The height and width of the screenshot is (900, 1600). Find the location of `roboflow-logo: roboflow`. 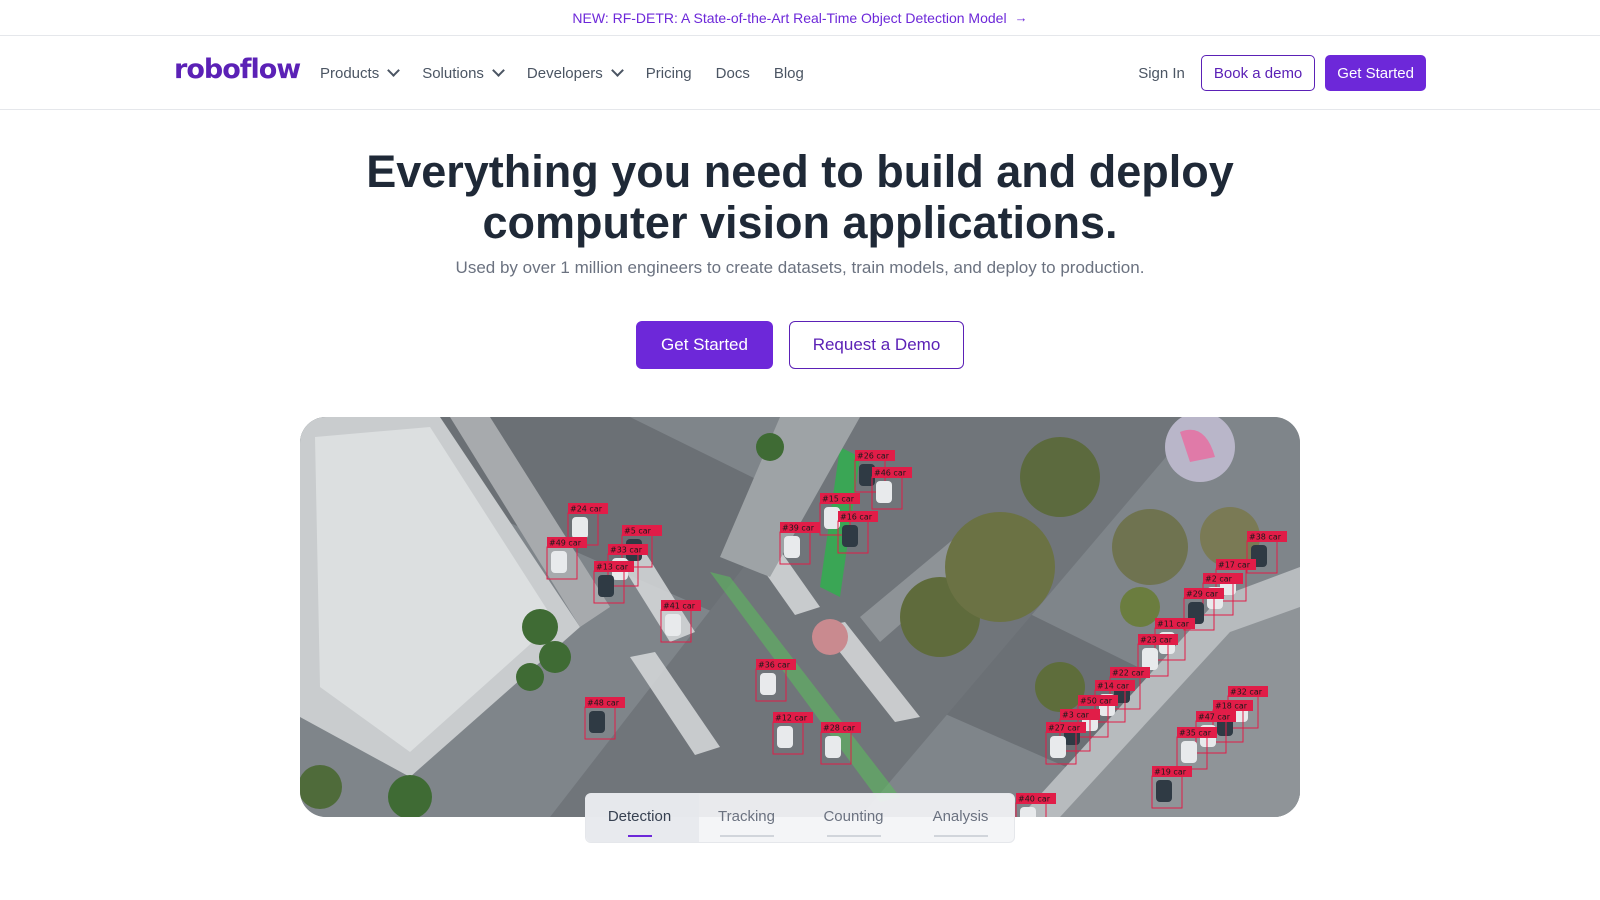

roboflow-logo: roboflow is located at coordinates (237, 69).